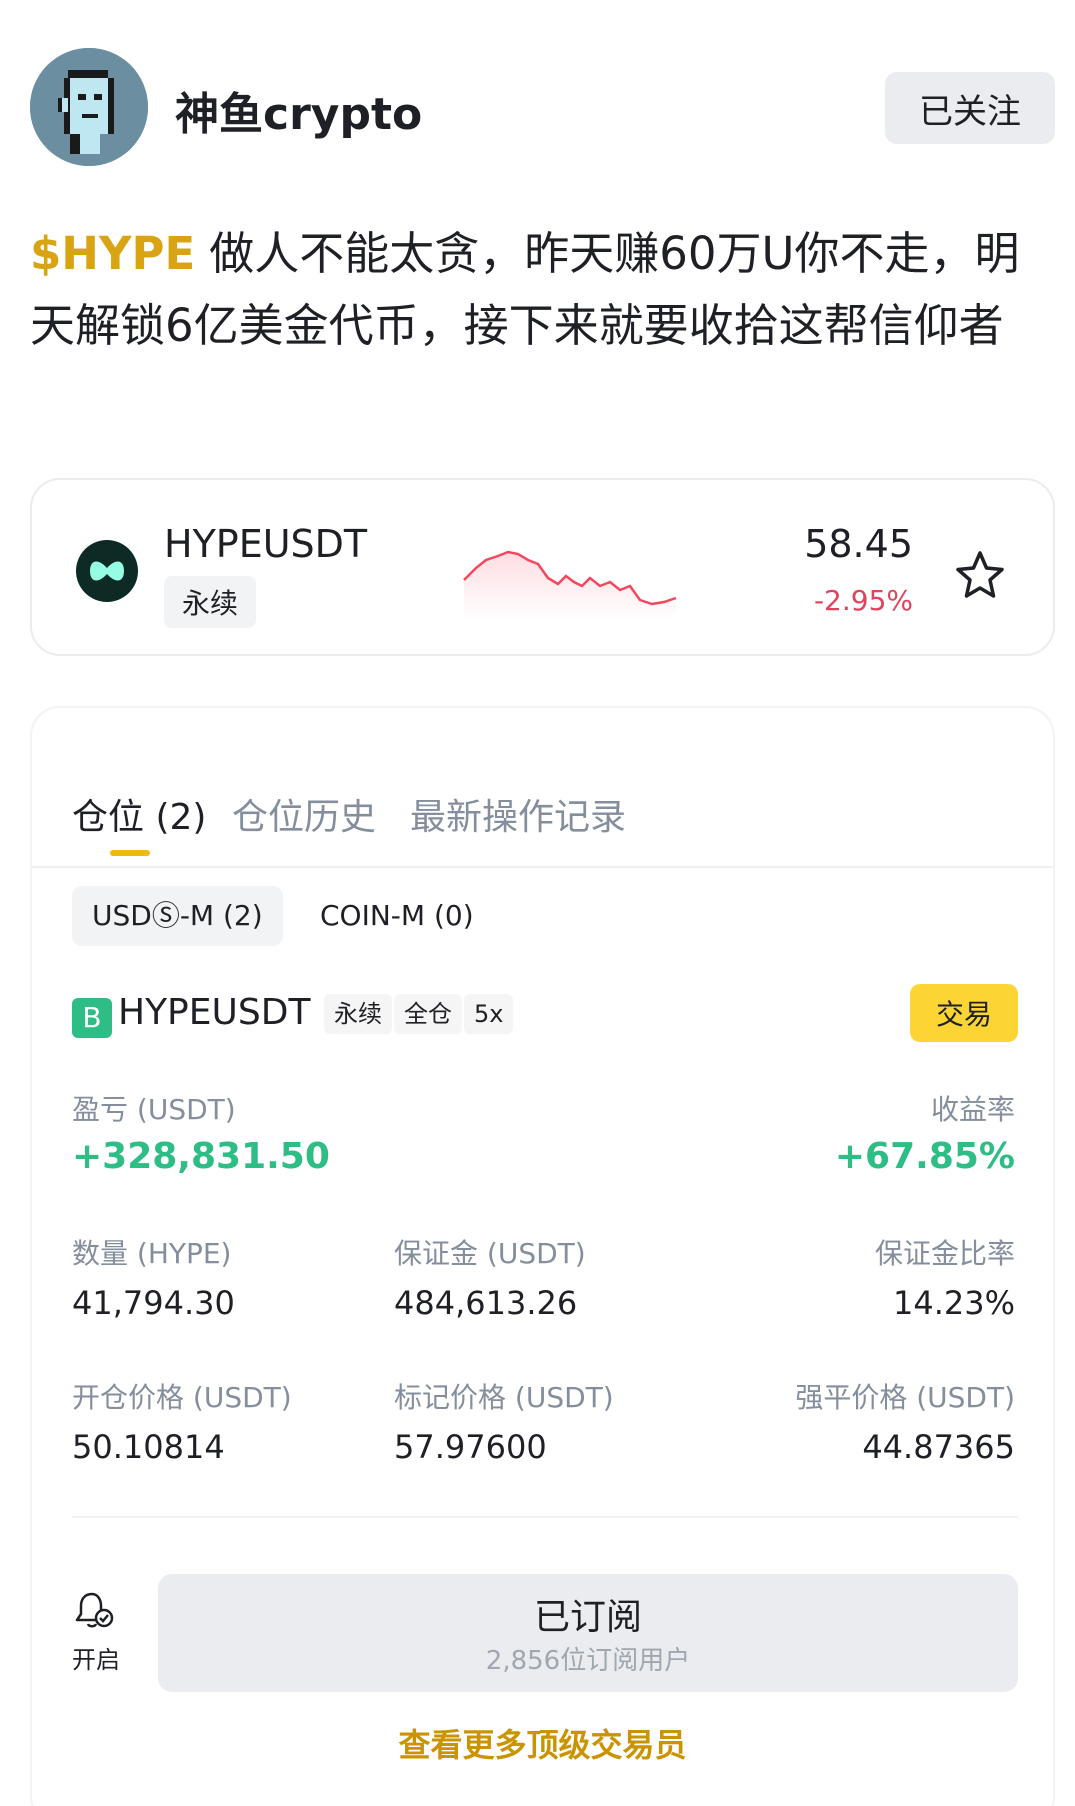 This screenshot has height=1806, width=1075. Describe the element at coordinates (486, 1303) in the screenshot. I see `margin-value: 484,613.26` at that location.